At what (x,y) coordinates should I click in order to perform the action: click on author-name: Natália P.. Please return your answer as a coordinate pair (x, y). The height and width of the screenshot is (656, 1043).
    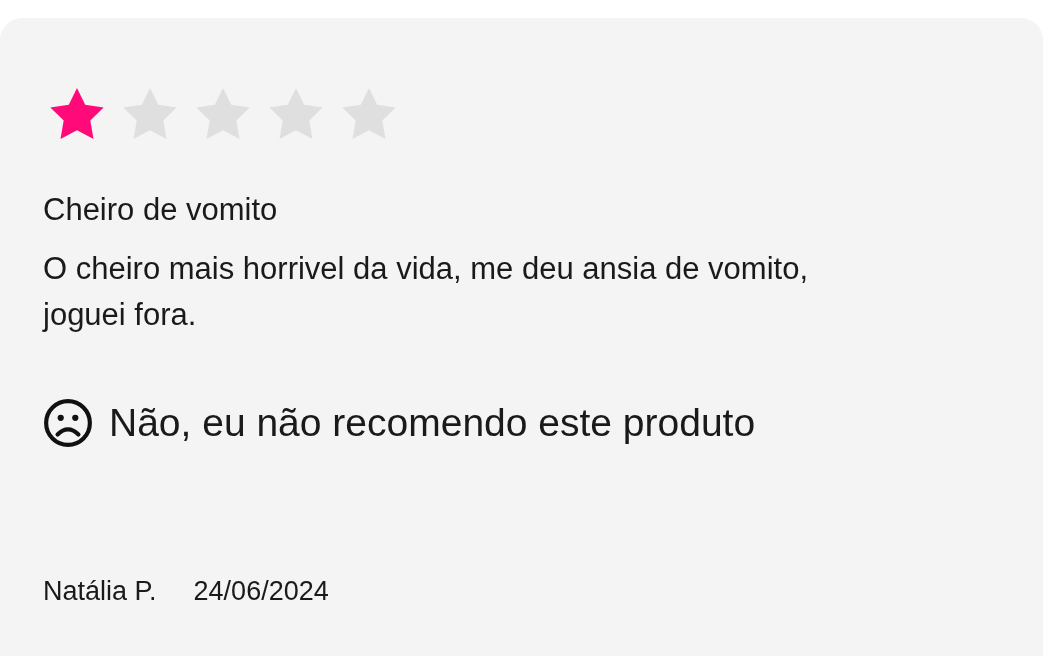
    Looking at the image, I should click on (100, 591).